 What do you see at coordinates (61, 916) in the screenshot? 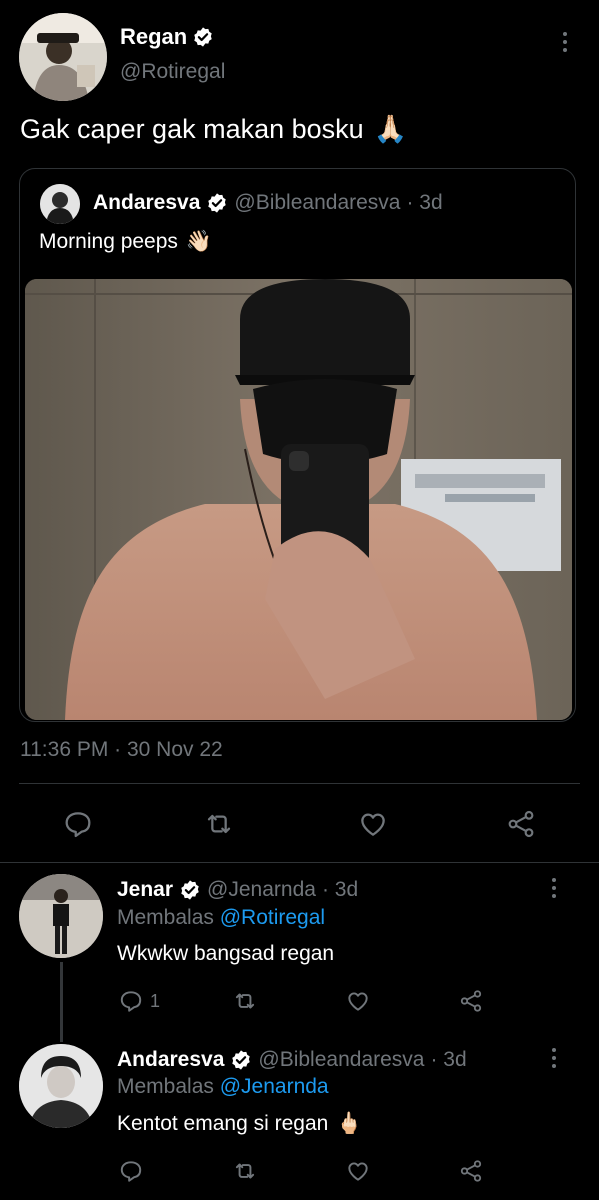
I see `reply-avatar-jenar` at bounding box center [61, 916].